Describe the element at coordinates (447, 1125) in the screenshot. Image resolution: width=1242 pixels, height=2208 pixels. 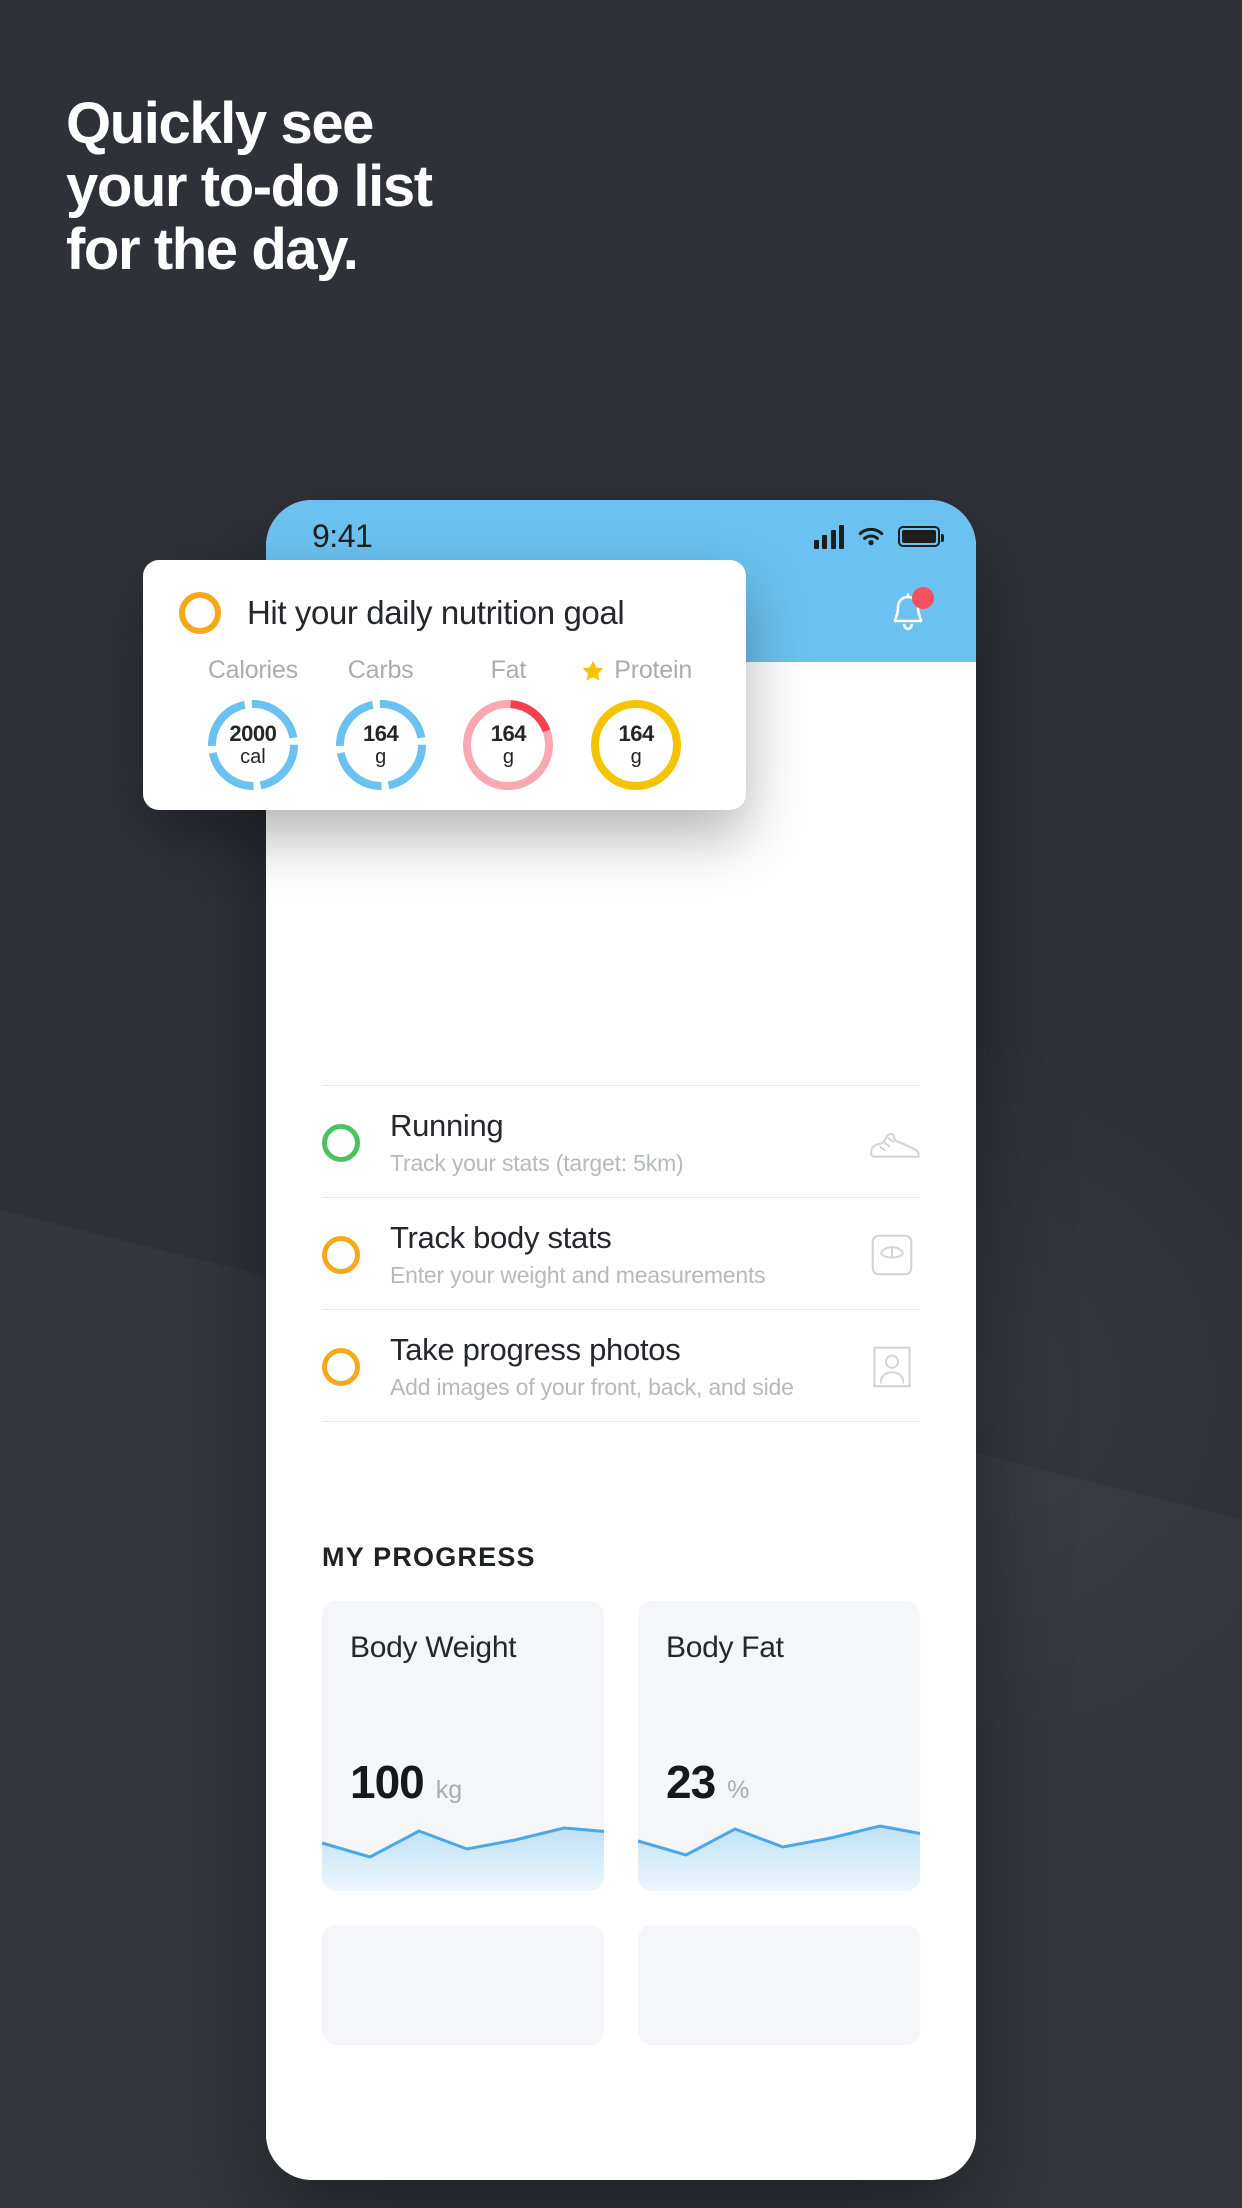
I see `task-title: Running` at that location.